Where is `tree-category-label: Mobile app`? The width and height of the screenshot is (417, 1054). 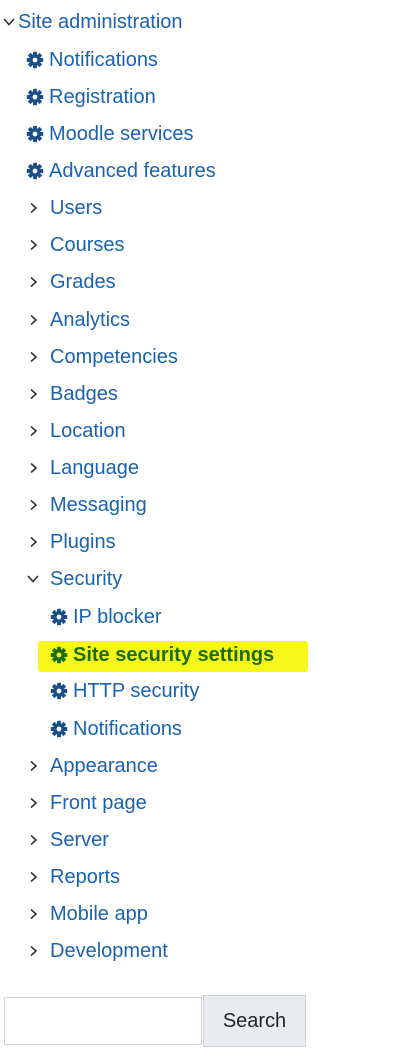 tree-category-label: Mobile app is located at coordinates (99, 914).